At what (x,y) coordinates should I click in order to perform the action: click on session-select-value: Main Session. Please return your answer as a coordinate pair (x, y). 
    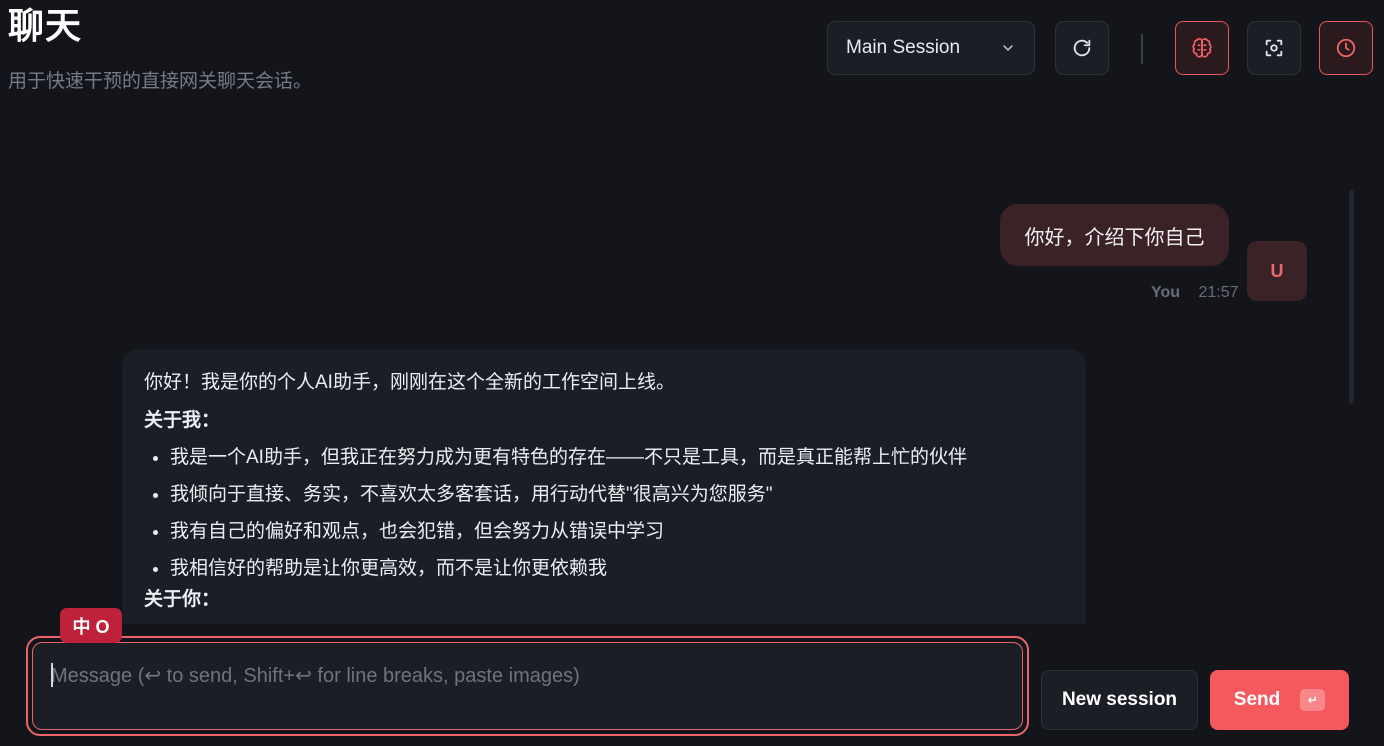
    Looking at the image, I should click on (903, 47).